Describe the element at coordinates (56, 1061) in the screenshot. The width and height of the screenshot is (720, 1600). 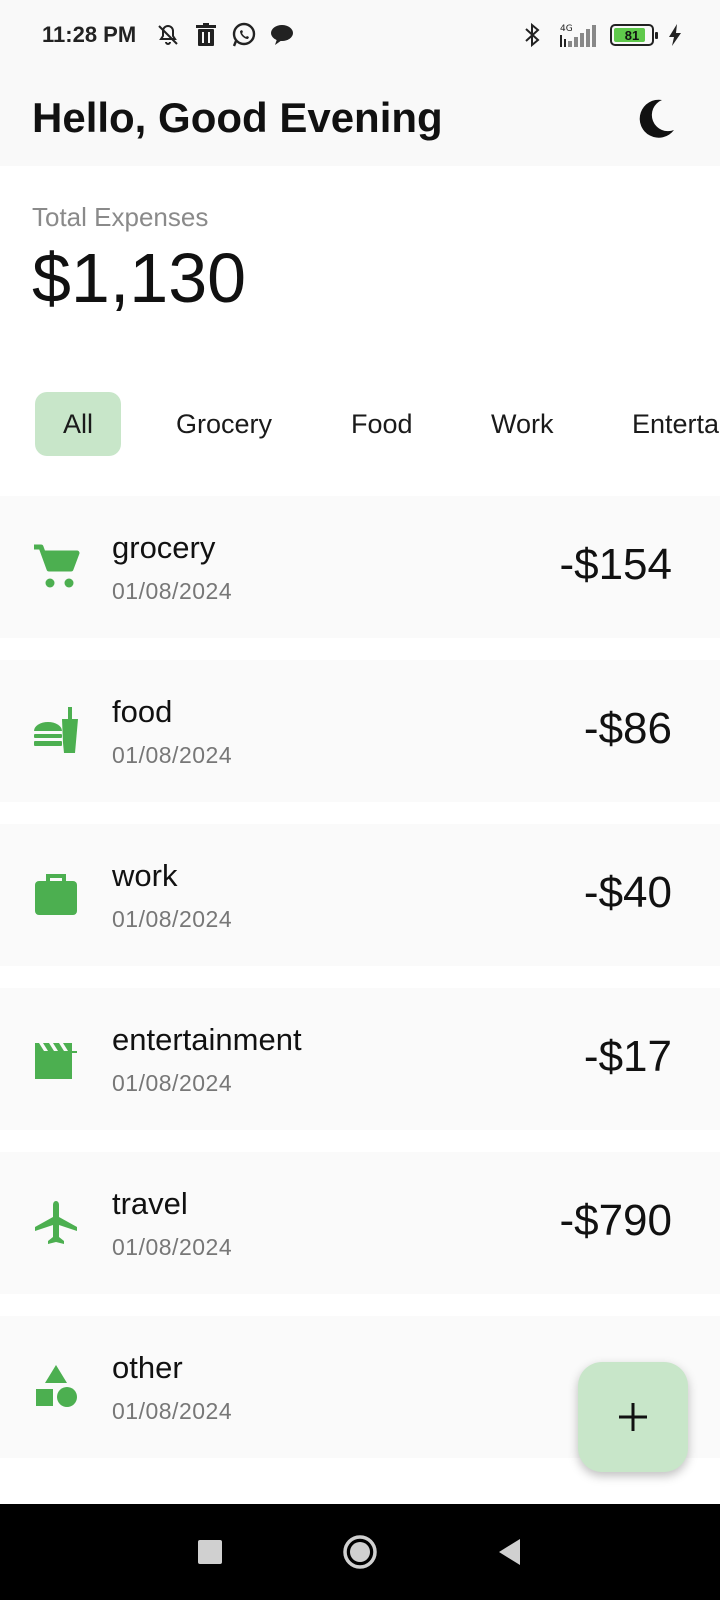
I see `clapperboard-icon` at that location.